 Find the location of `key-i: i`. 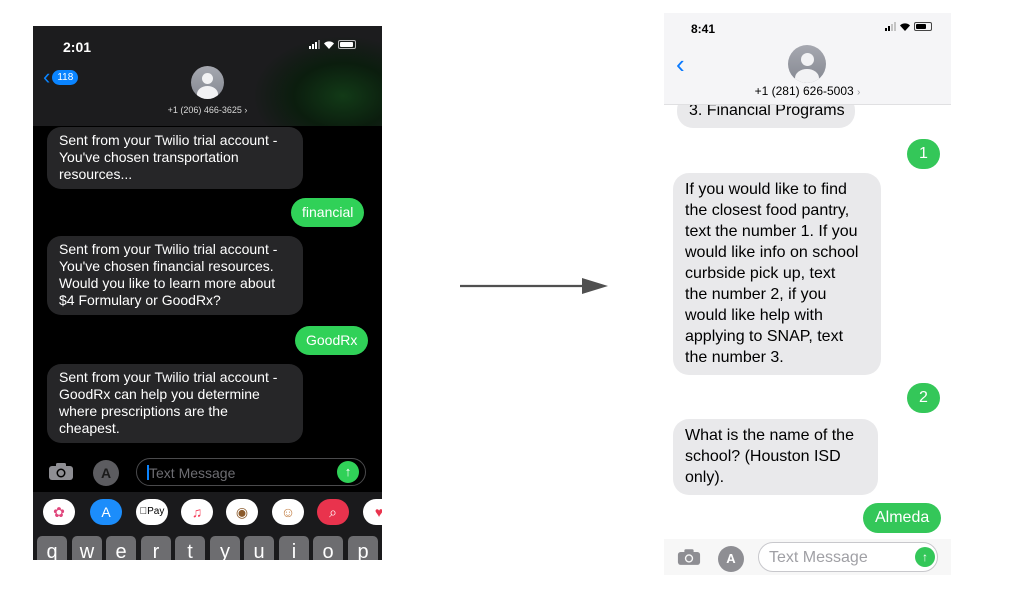

key-i: i is located at coordinates (294, 548).